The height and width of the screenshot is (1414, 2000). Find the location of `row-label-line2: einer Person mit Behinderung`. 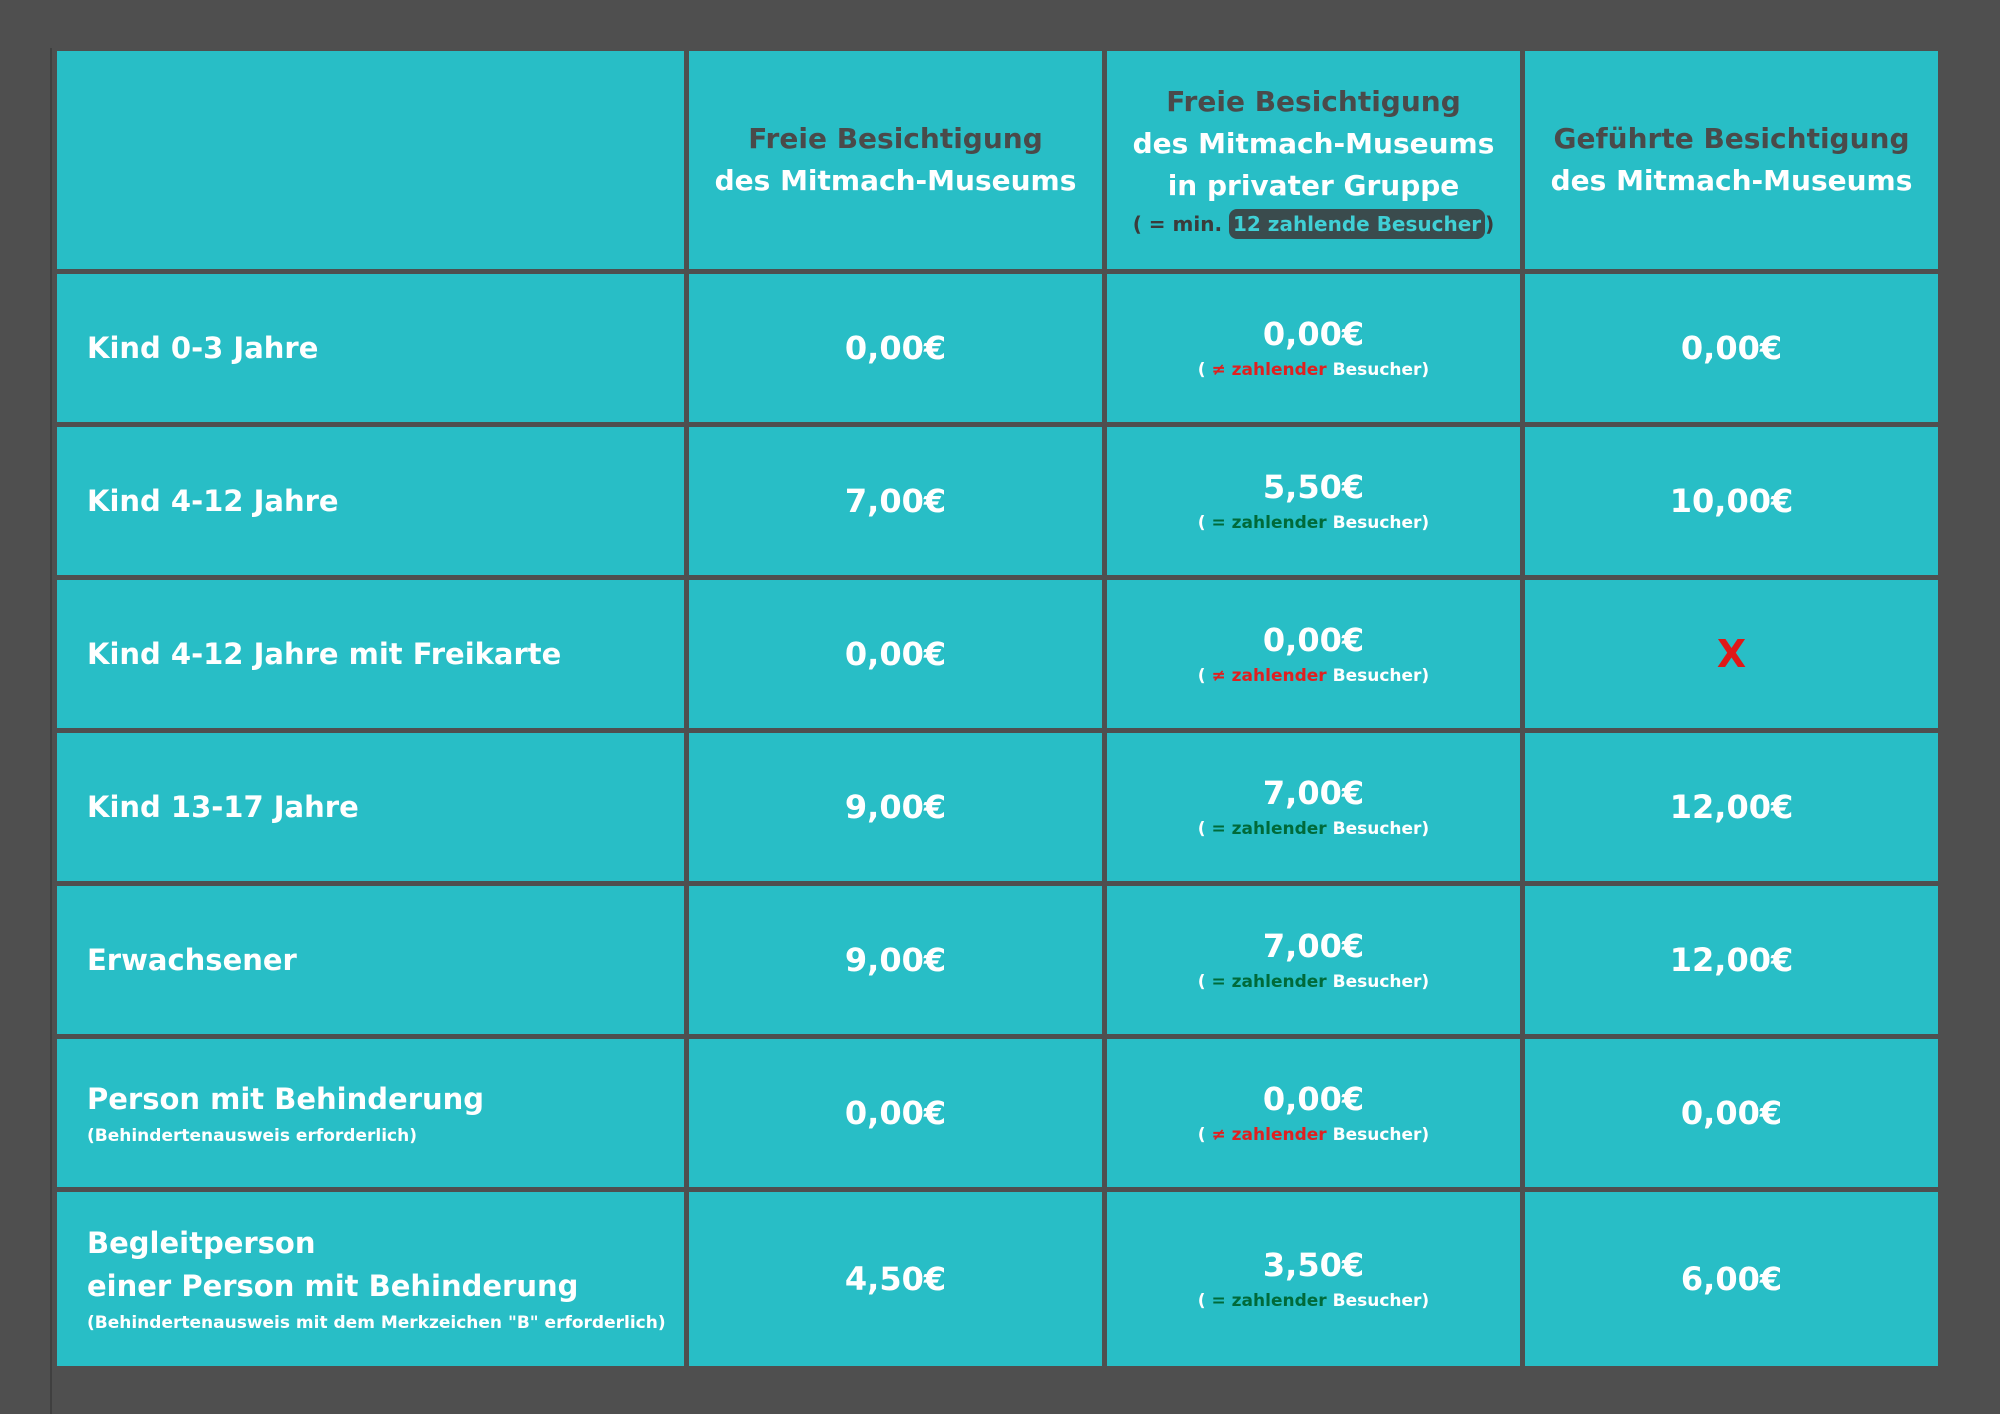

row-label-line2: einer Person mit Behinderung is located at coordinates (333, 1286).